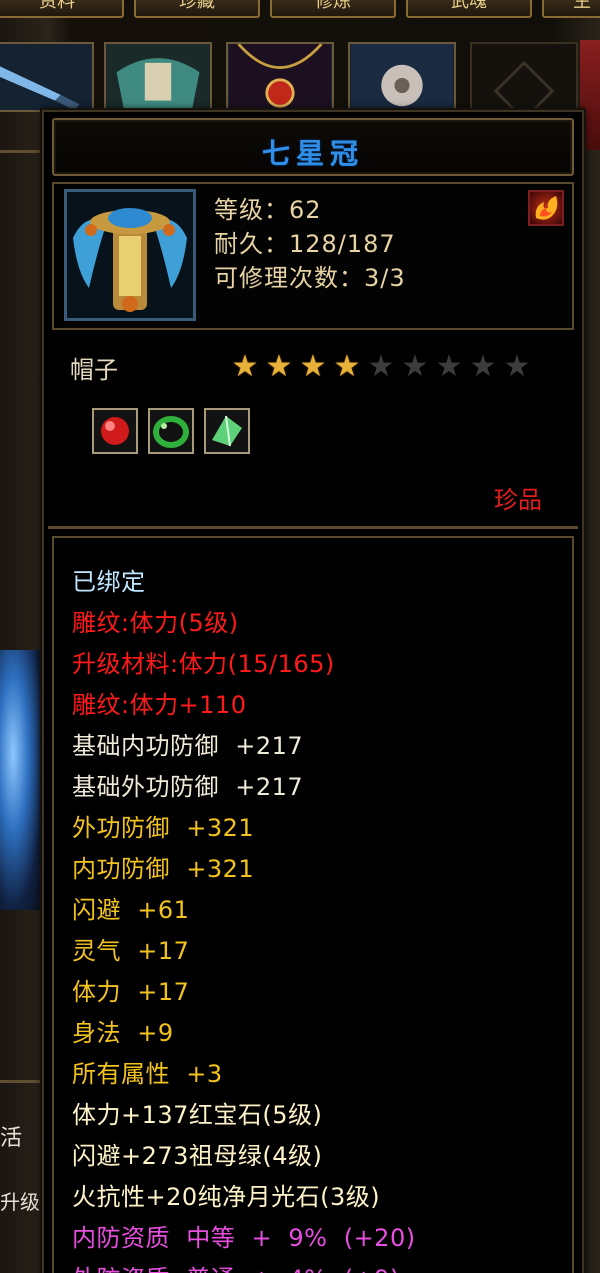  What do you see at coordinates (310, 278) in the screenshot?
I see `item-repair-count: 可修理次数：3/3` at bounding box center [310, 278].